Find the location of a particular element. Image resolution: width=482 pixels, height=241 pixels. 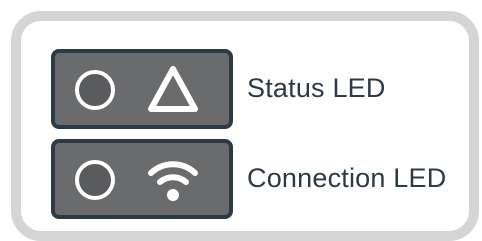

warning-triangle-icon is located at coordinates (173, 89).